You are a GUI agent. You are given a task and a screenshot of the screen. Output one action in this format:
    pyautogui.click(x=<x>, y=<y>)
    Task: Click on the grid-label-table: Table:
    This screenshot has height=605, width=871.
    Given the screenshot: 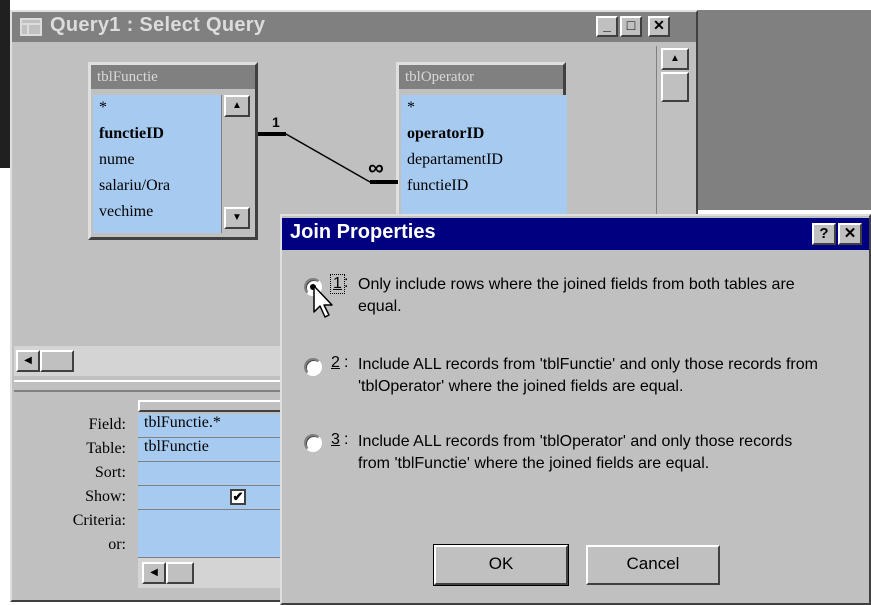 What is the action you would take?
    pyautogui.click(x=106, y=448)
    